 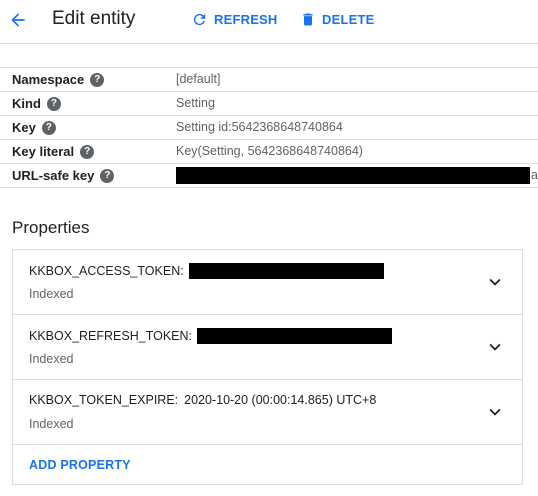 What do you see at coordinates (111, 336) in the screenshot?
I see `property-name: KKBOX_REFRESH_TOKEN:` at bounding box center [111, 336].